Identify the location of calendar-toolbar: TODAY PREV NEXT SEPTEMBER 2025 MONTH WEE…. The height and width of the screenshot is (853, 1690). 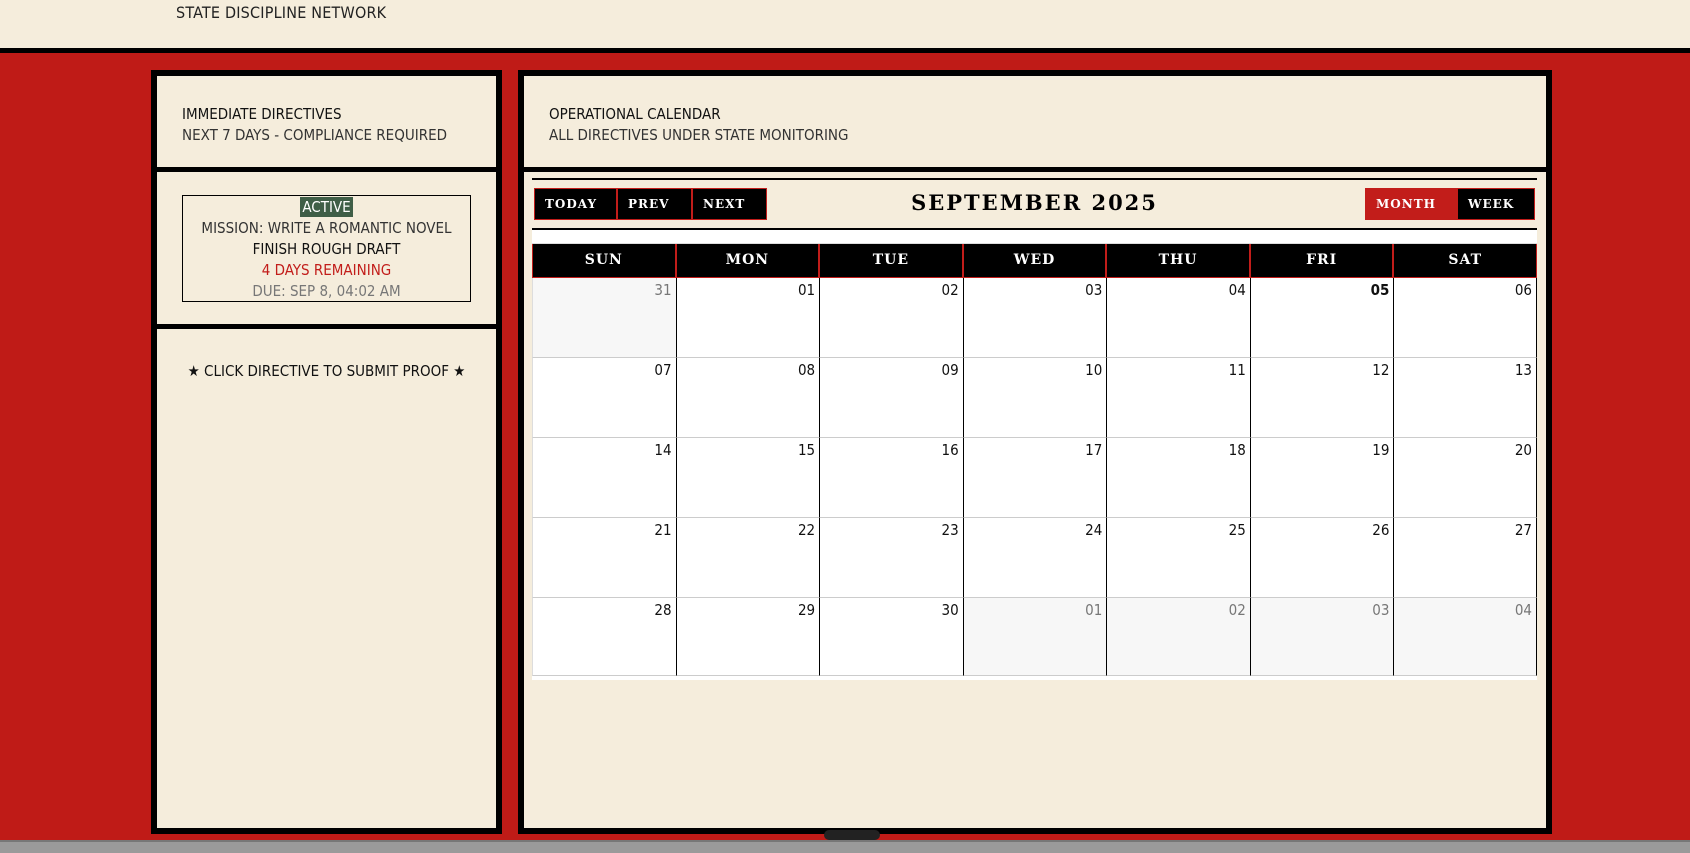
(1034, 204).